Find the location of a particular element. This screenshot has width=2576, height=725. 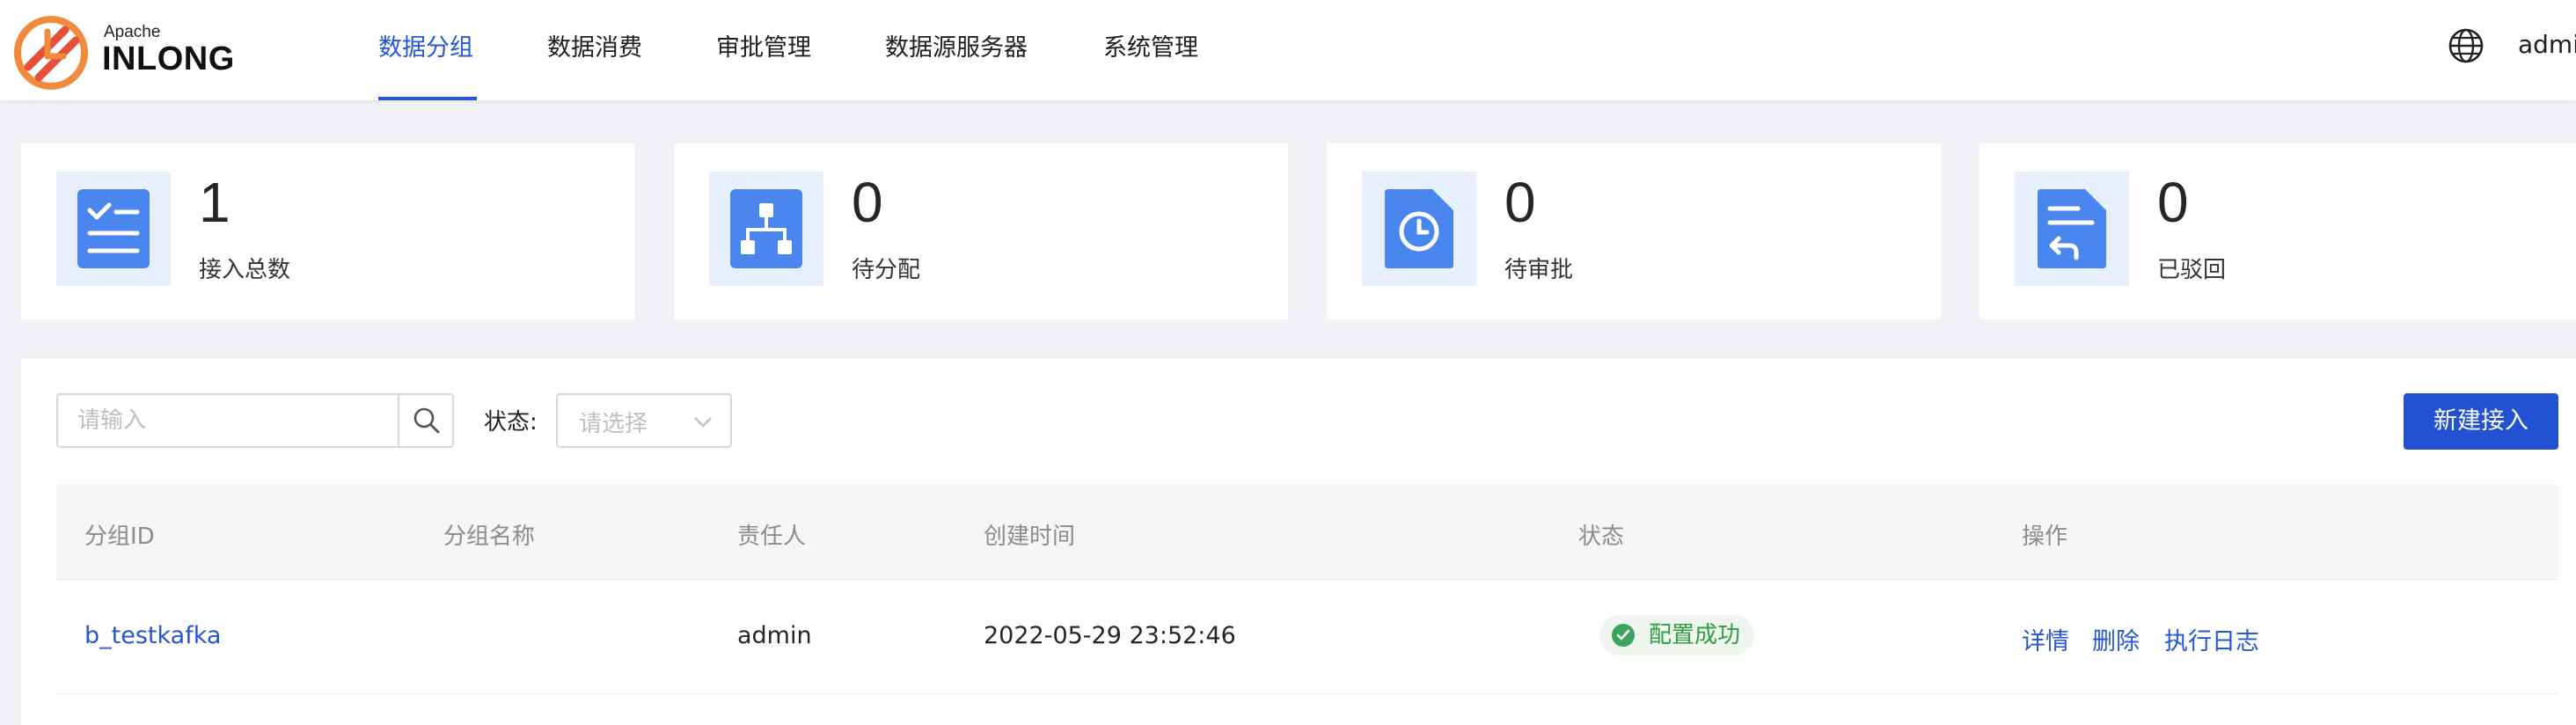

nav-approval: 审批管理 is located at coordinates (763, 45).